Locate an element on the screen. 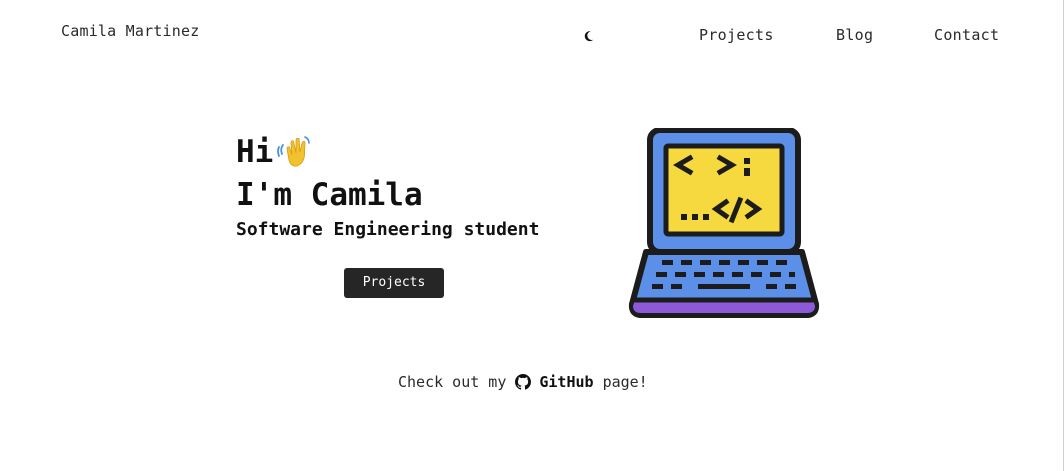  github-prefix: Check out my is located at coordinates (452, 382).